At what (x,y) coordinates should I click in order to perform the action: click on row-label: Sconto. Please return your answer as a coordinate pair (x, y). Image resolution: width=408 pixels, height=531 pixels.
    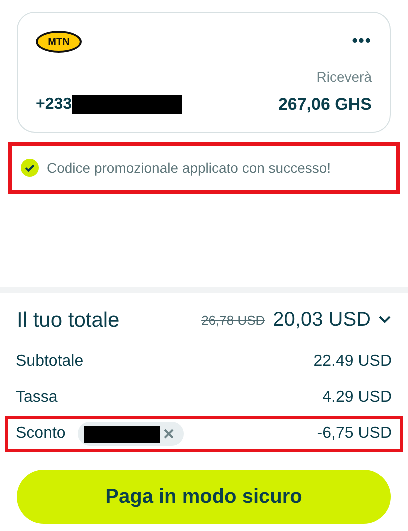
    Looking at the image, I should click on (41, 434).